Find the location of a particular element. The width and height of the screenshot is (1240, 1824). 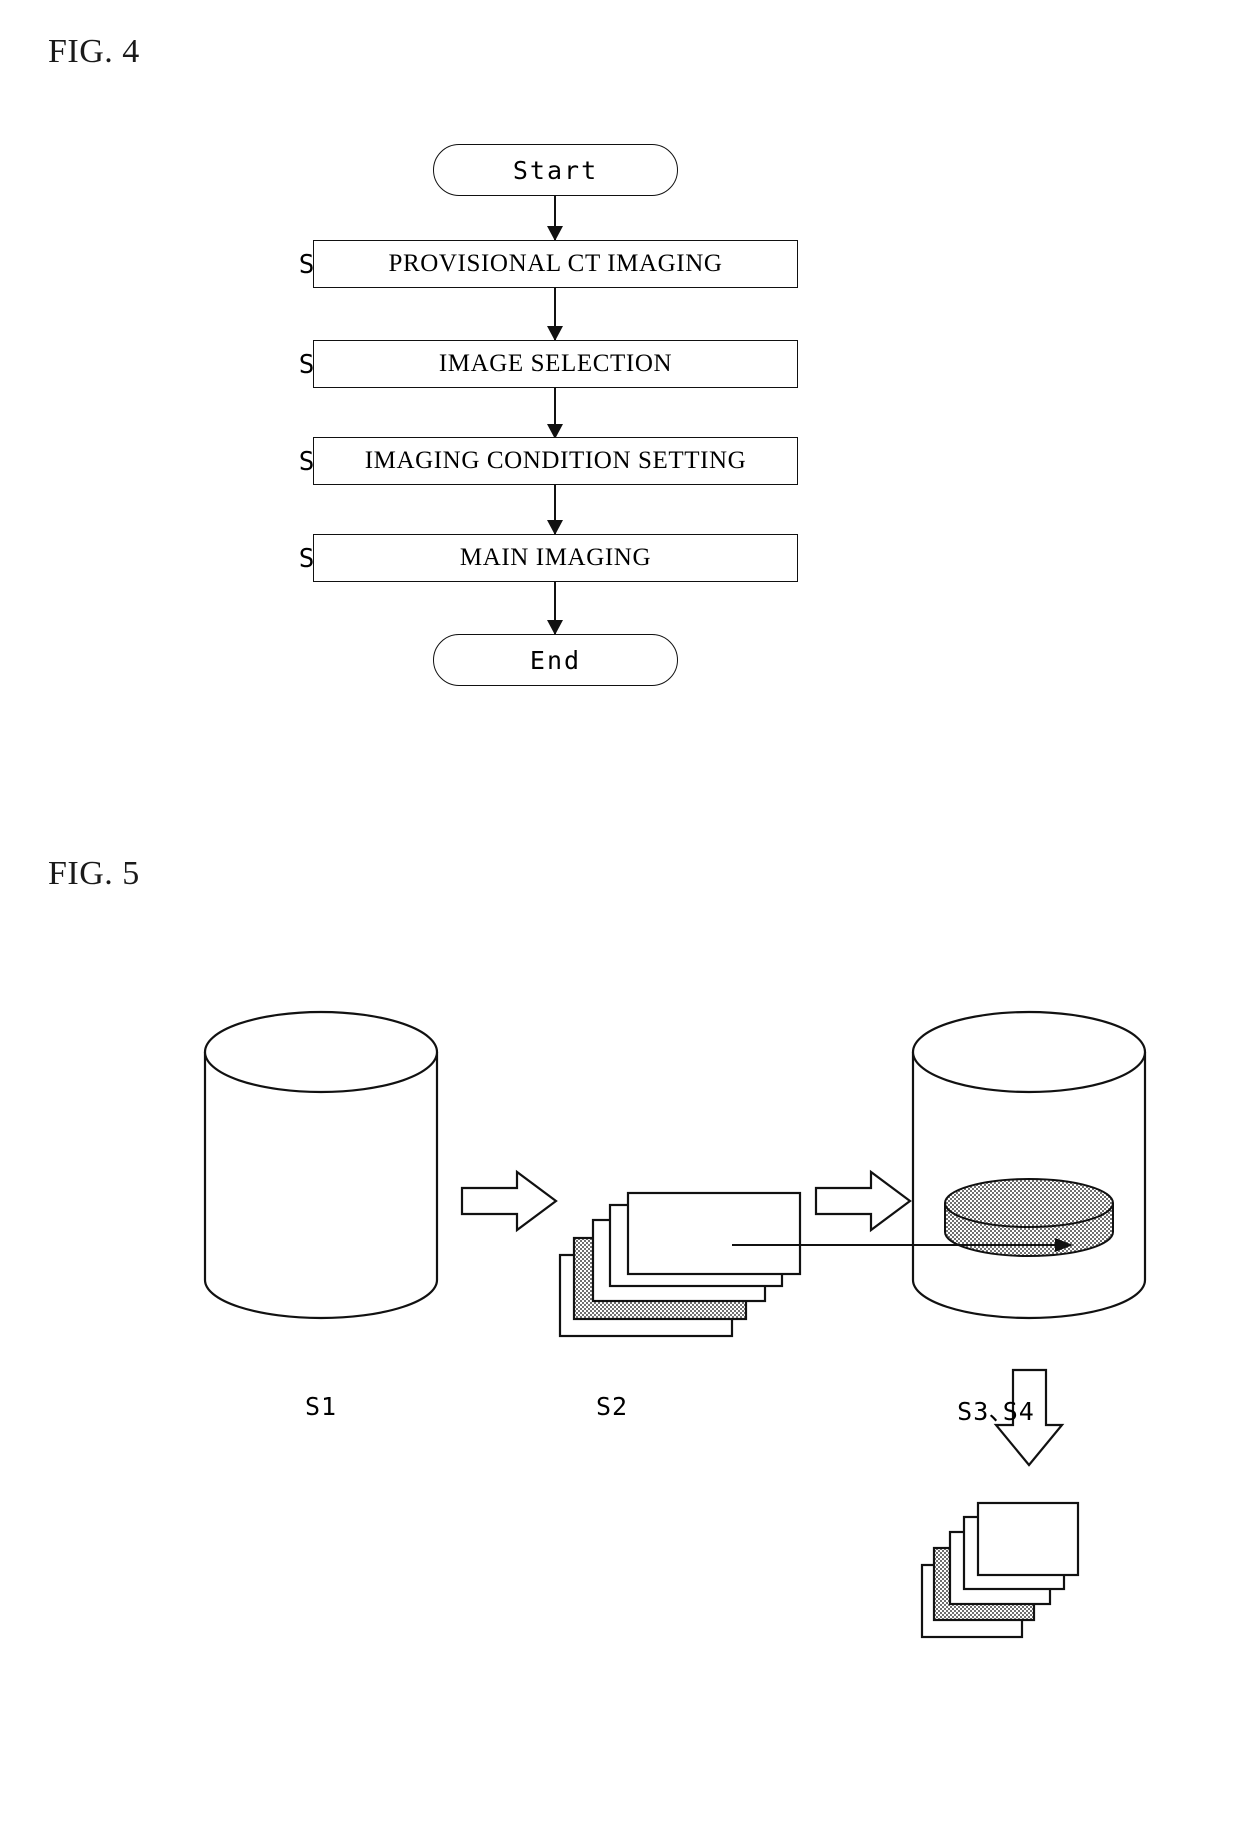

process-box-s3: IMAGING CONDITION SETTING is located at coordinates (555, 461).